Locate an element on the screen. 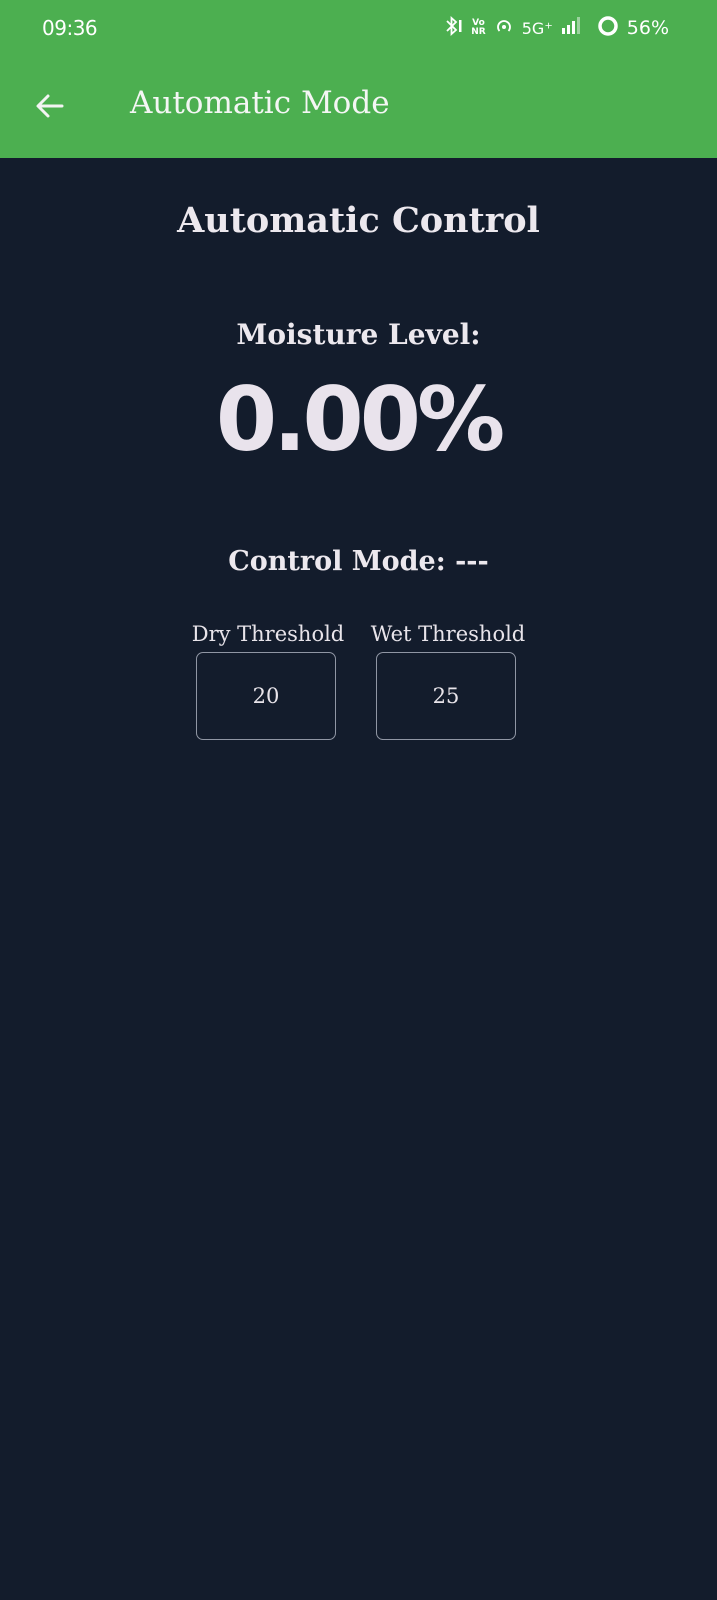  arrow-left-icon is located at coordinates (50, 108).